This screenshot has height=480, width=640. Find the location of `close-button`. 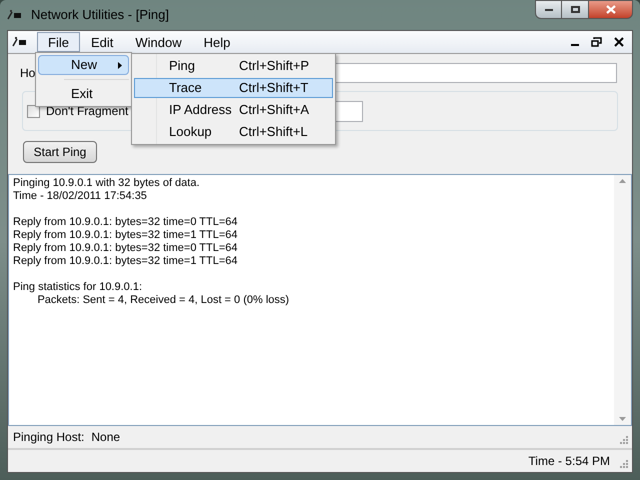

close-button is located at coordinates (610, 9).